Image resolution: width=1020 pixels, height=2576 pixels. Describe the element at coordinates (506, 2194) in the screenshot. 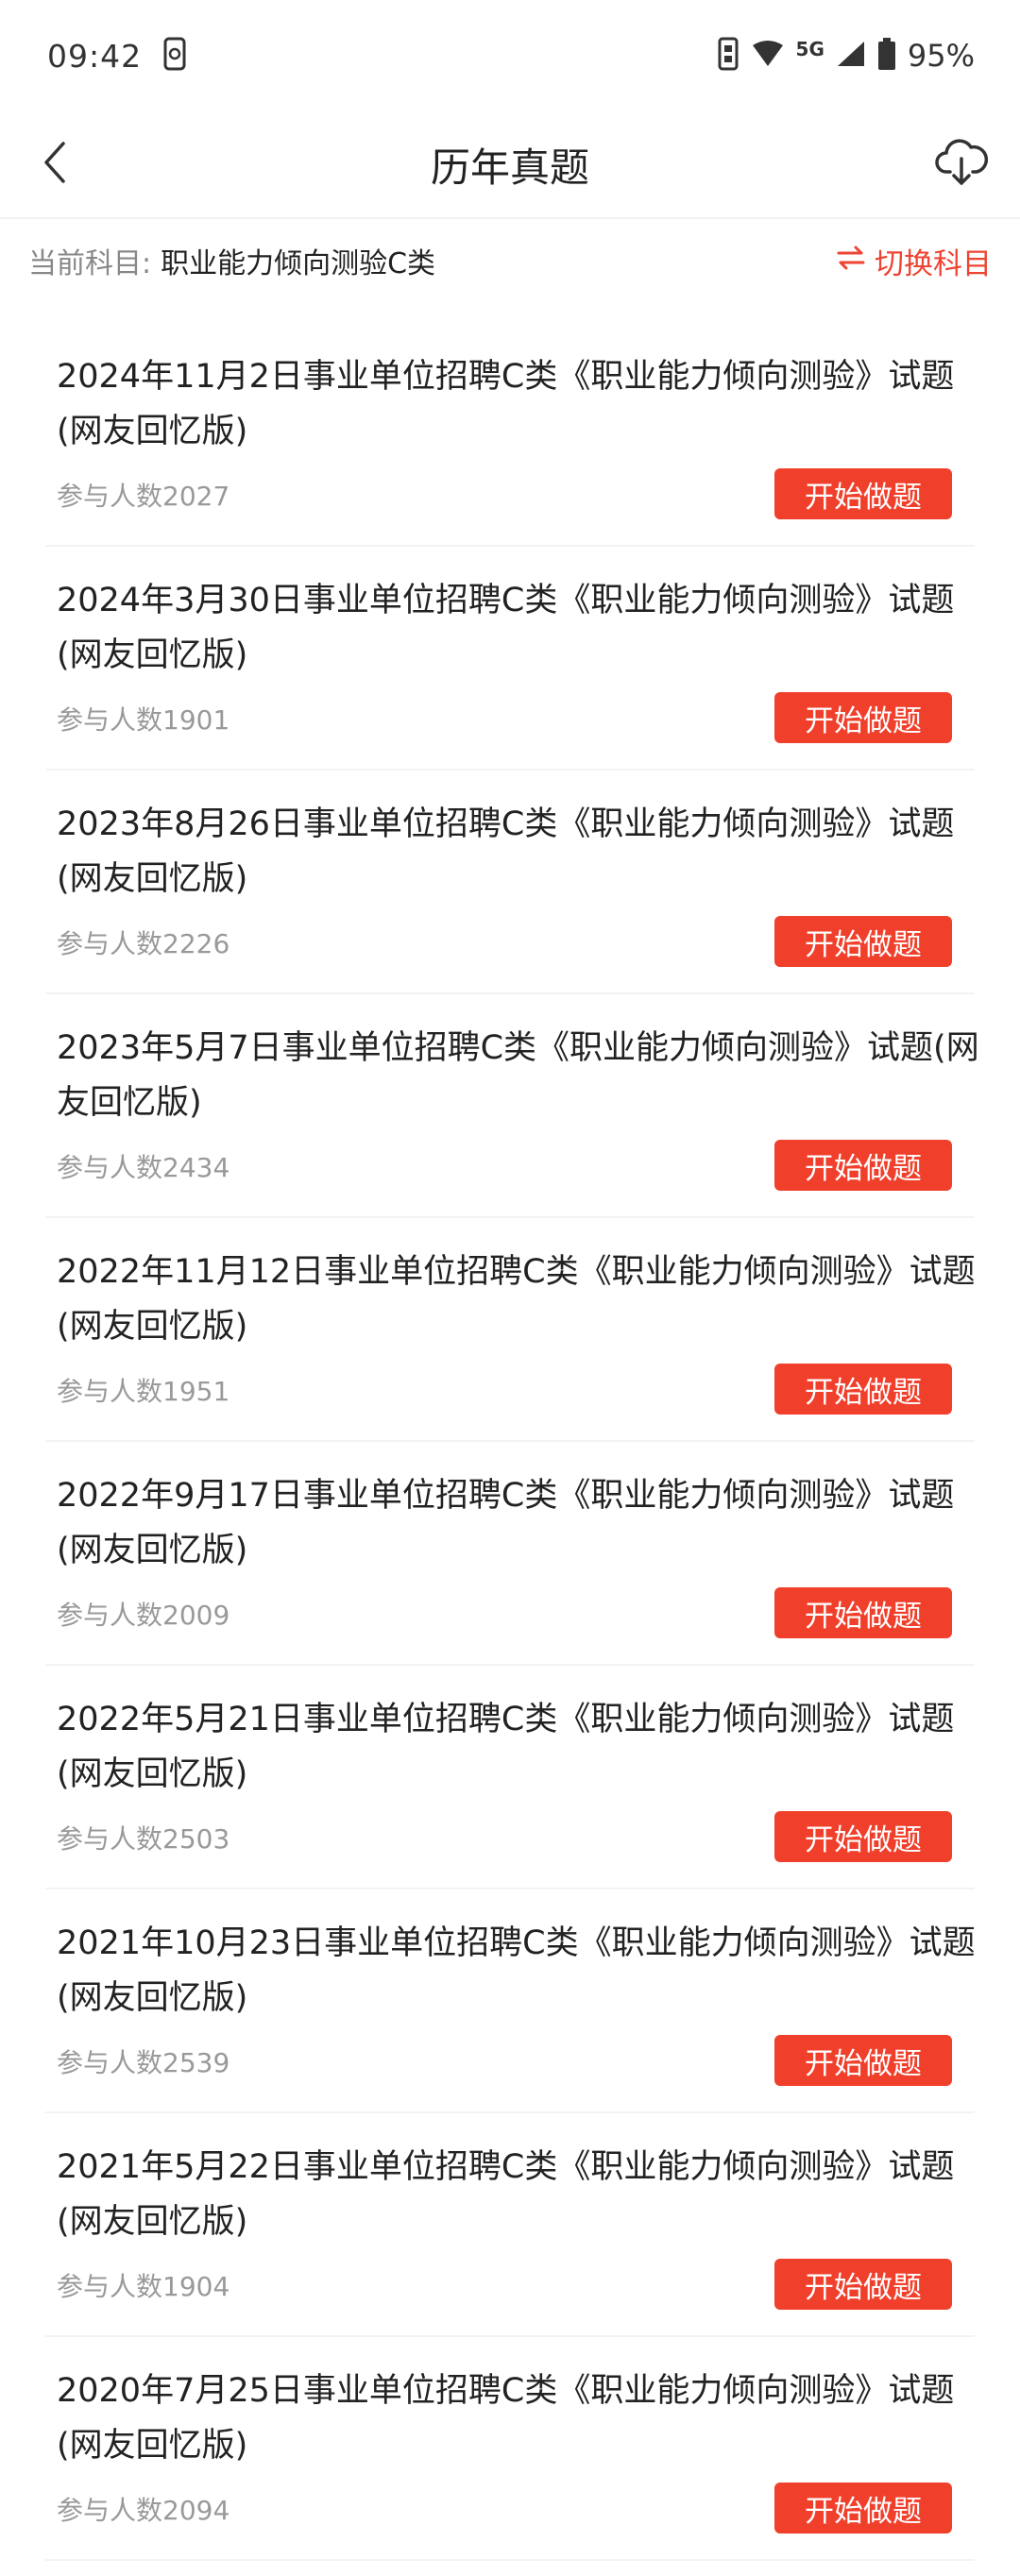

I see `item-title: 2021年5月22日事业单位招聘C类《职业能力倾向测验》试题(网友回忆版)` at that location.